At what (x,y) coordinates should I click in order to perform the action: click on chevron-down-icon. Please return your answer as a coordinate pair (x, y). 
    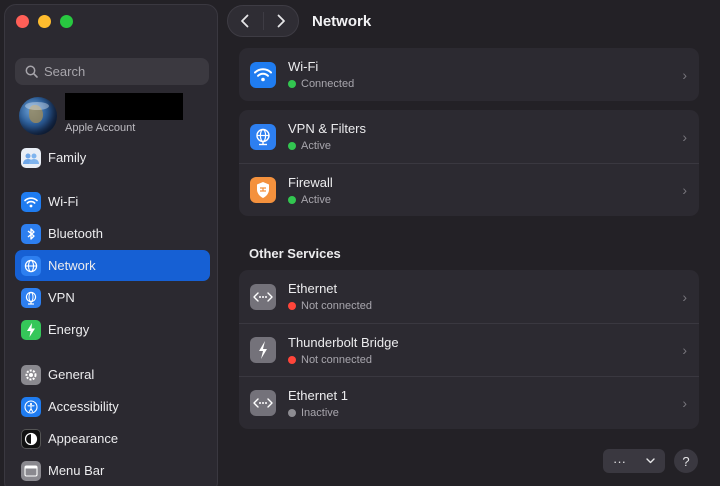
    Looking at the image, I should click on (650, 461).